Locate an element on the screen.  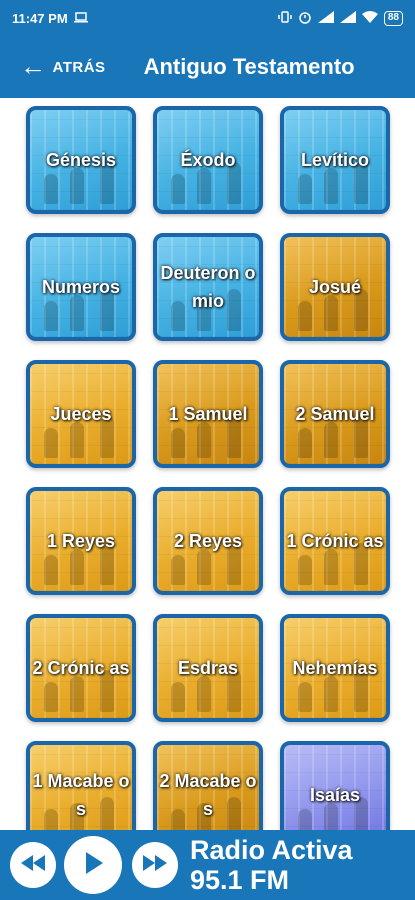
book-tile: 2 Crónic as is located at coordinates (81, 668).